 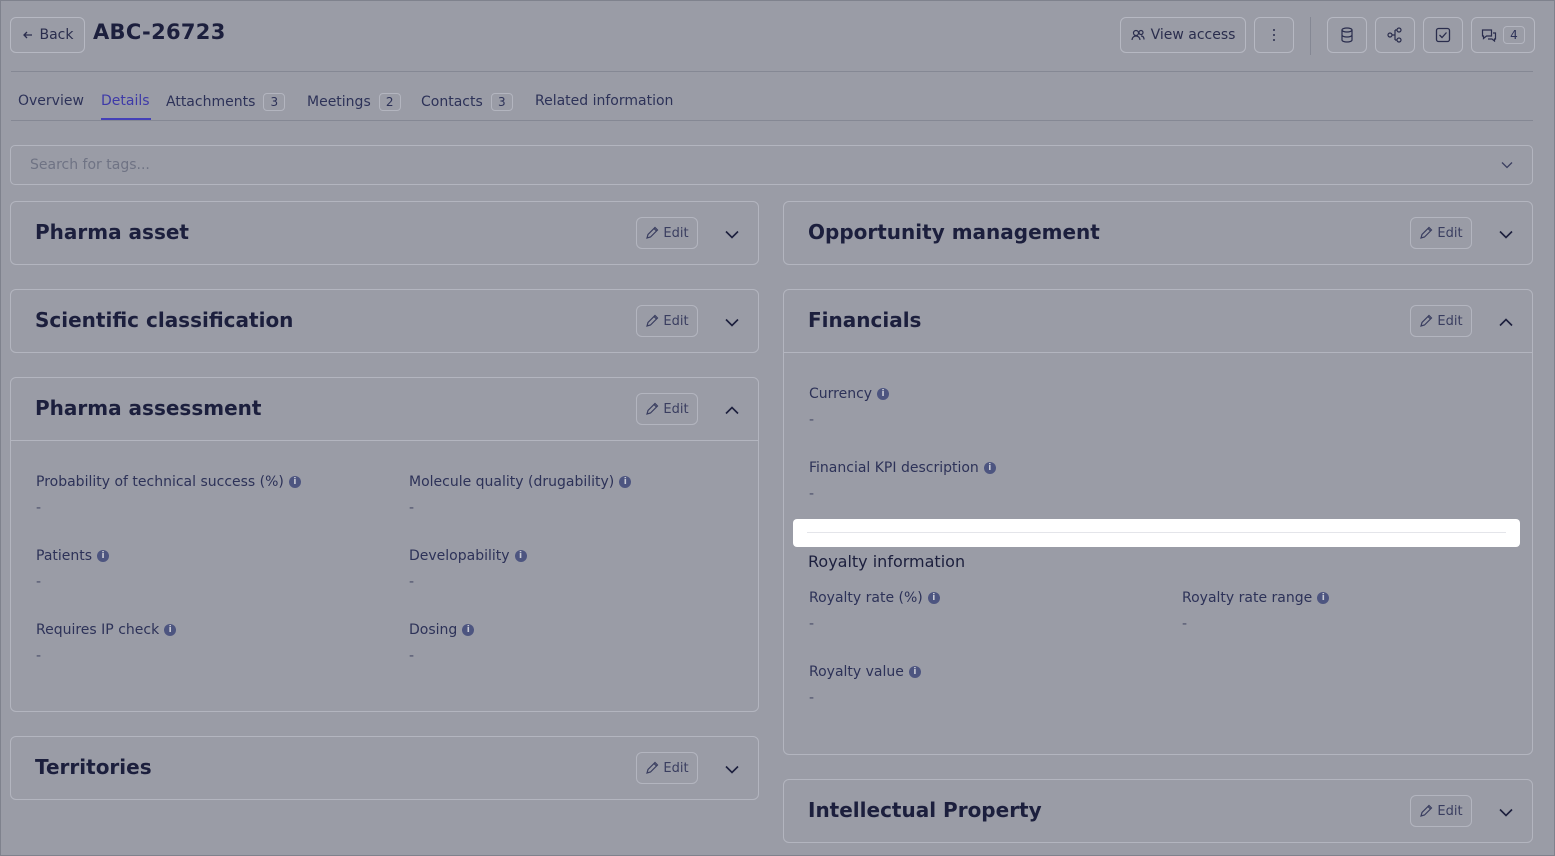 What do you see at coordinates (160, 482) in the screenshot?
I see `field-label: Probability of technical success (%)` at bounding box center [160, 482].